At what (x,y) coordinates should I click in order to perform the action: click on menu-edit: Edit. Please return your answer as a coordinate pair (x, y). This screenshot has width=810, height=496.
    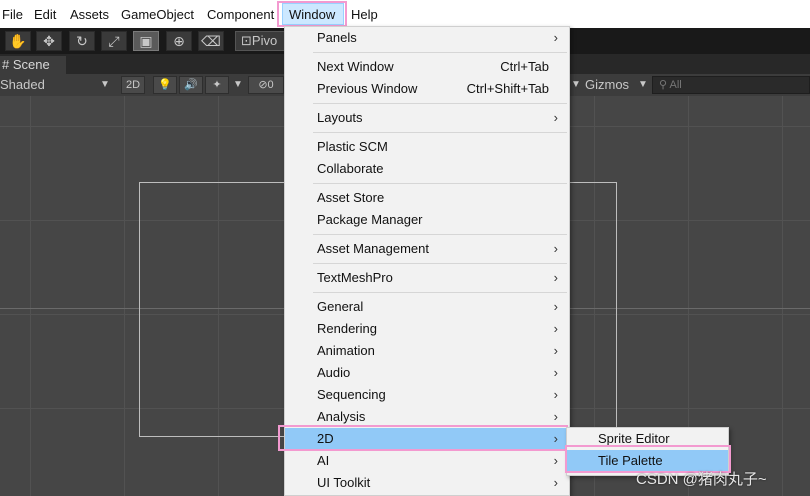
    Looking at the image, I should click on (45, 15).